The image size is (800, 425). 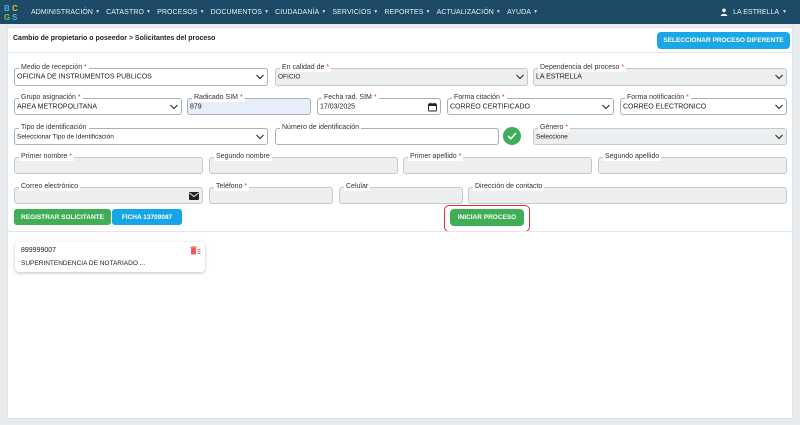 What do you see at coordinates (355, 12) in the screenshot?
I see `menu-servicios: SERVICIOS ▼` at bounding box center [355, 12].